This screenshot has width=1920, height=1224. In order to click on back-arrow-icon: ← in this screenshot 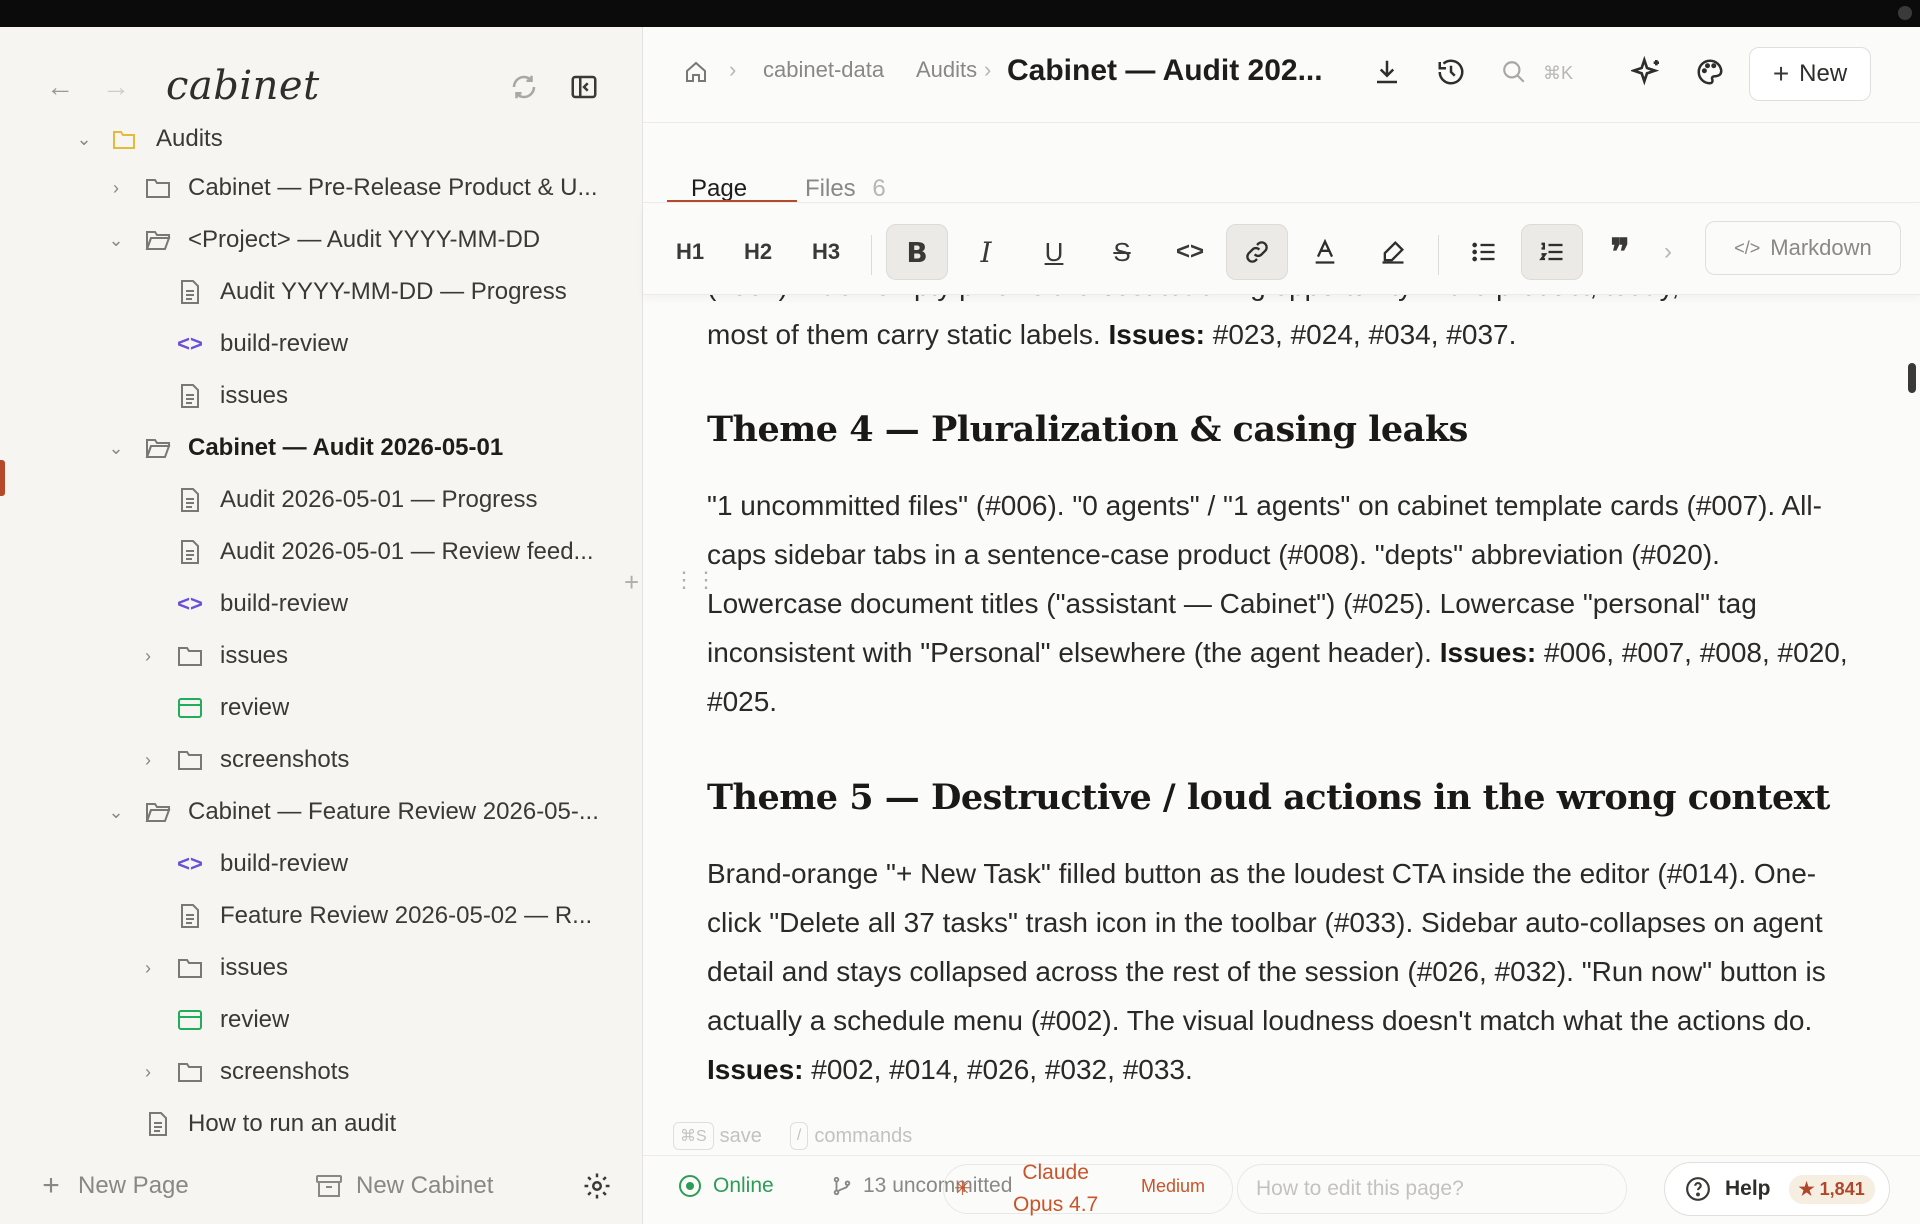, I will do `click(60, 87)`.